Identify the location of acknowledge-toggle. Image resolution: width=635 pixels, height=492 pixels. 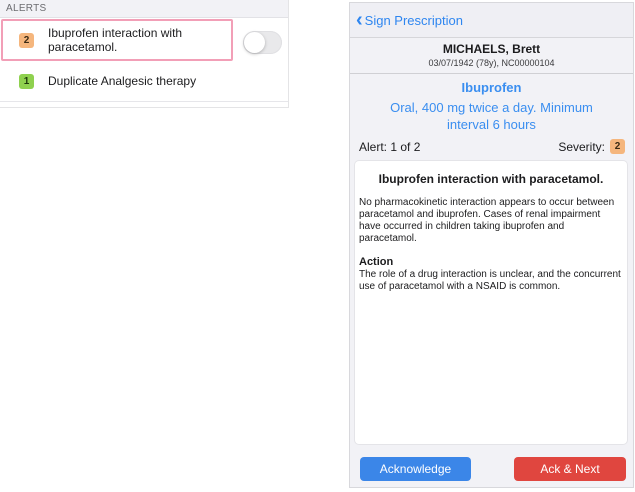
(262, 42).